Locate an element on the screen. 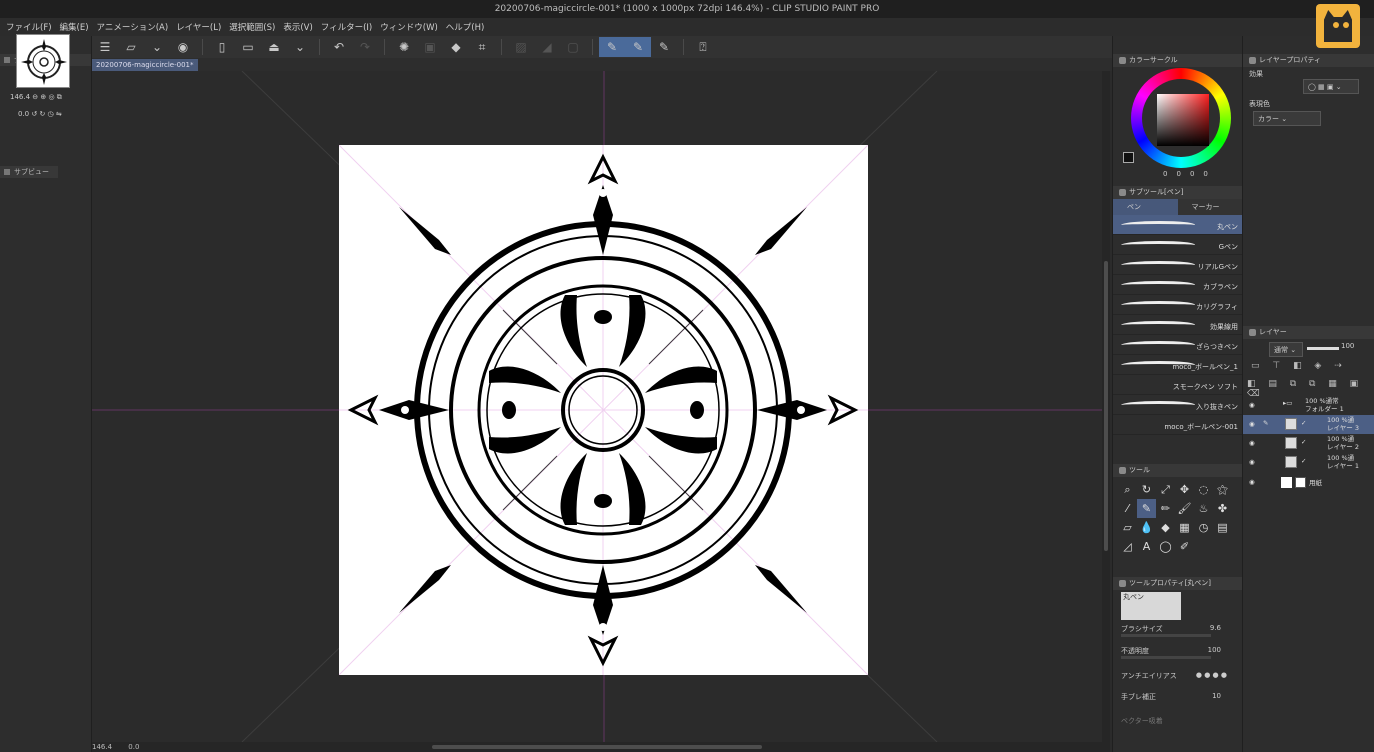  brush-item: 丸ペン is located at coordinates (1177, 225).